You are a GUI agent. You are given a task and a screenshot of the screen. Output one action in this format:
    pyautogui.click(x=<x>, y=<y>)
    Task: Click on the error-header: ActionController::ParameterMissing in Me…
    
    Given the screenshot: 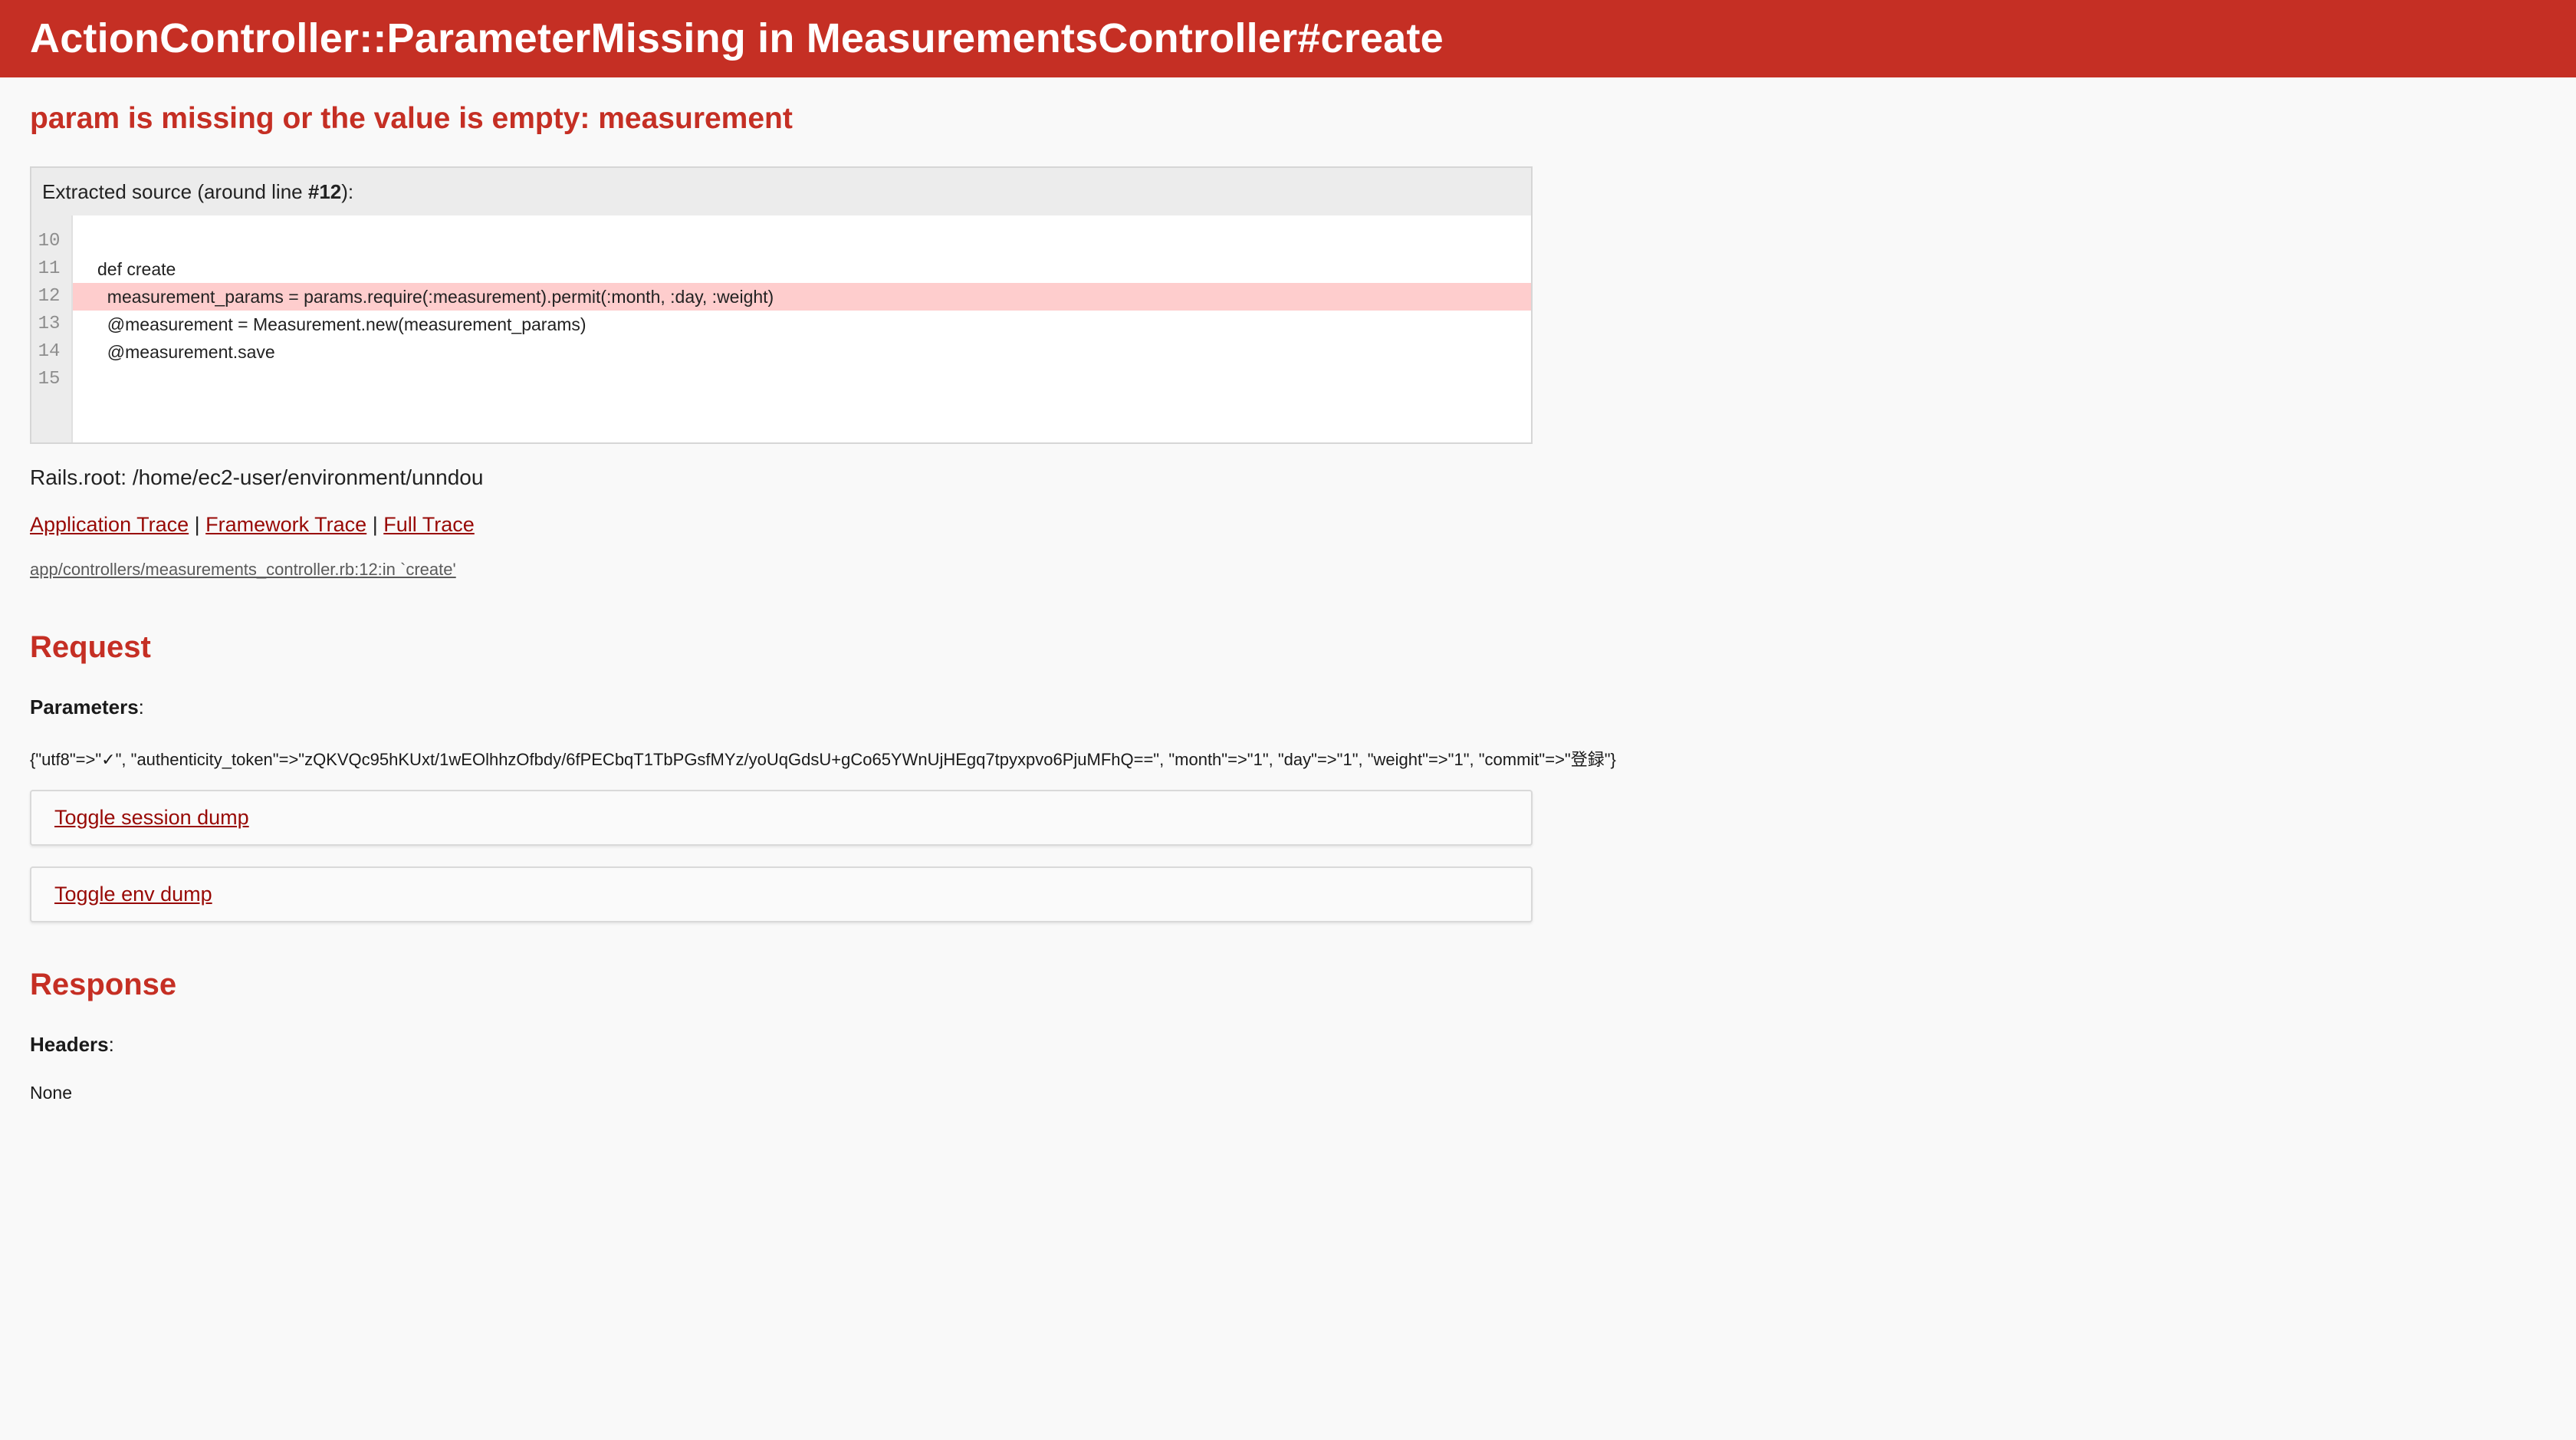 What is the action you would take?
    pyautogui.click(x=1288, y=38)
    